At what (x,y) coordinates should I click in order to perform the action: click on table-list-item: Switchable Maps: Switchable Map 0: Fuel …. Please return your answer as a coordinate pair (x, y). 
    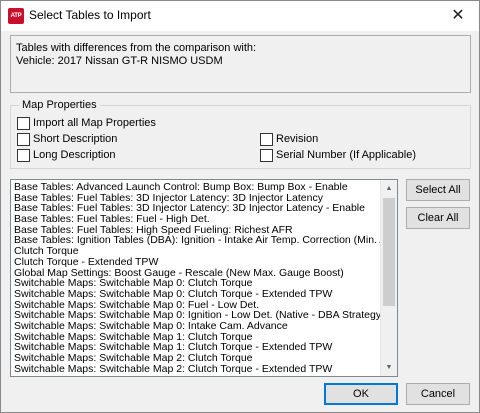
    Looking at the image, I should click on (197, 305).